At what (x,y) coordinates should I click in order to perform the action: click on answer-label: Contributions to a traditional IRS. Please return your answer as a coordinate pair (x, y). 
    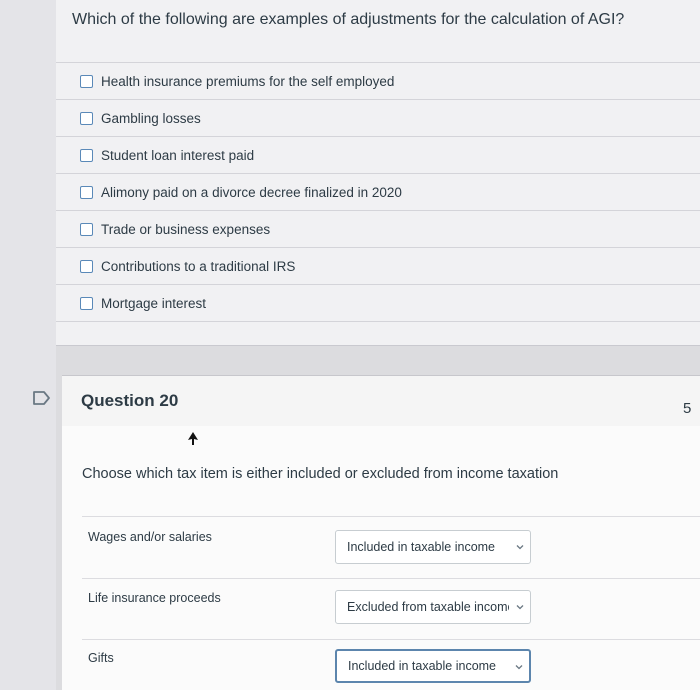
    Looking at the image, I should click on (198, 266).